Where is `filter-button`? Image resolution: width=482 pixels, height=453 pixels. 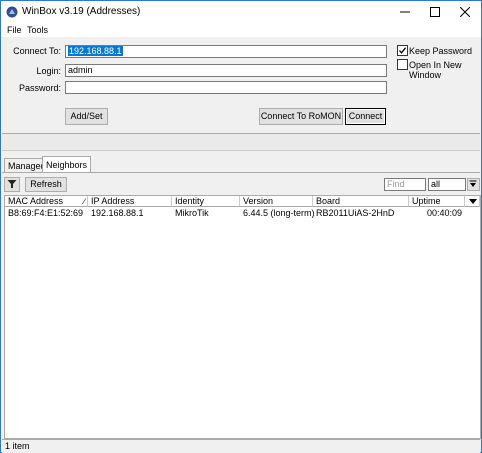 filter-button is located at coordinates (12, 184).